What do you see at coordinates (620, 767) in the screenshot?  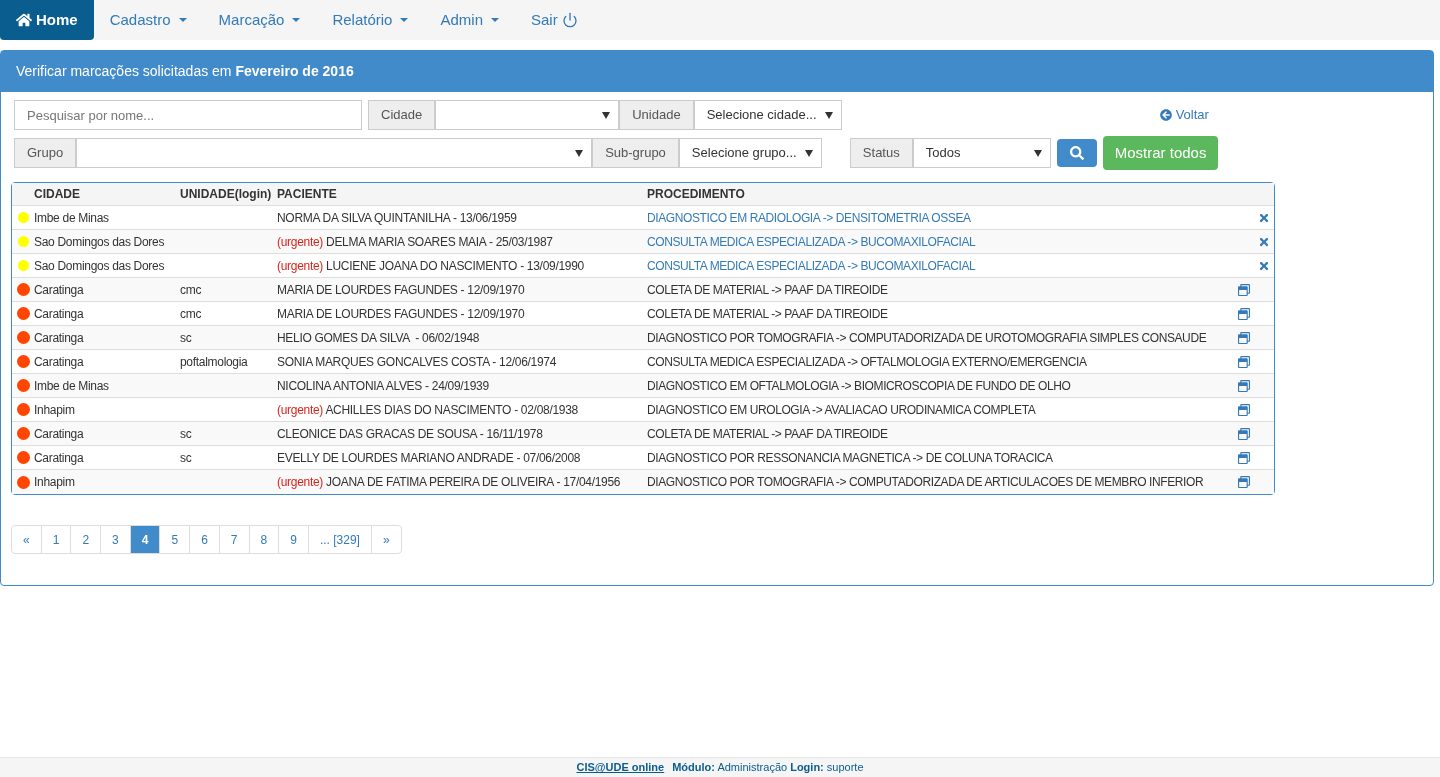 I see `footer-link: CIS@UDE online` at bounding box center [620, 767].